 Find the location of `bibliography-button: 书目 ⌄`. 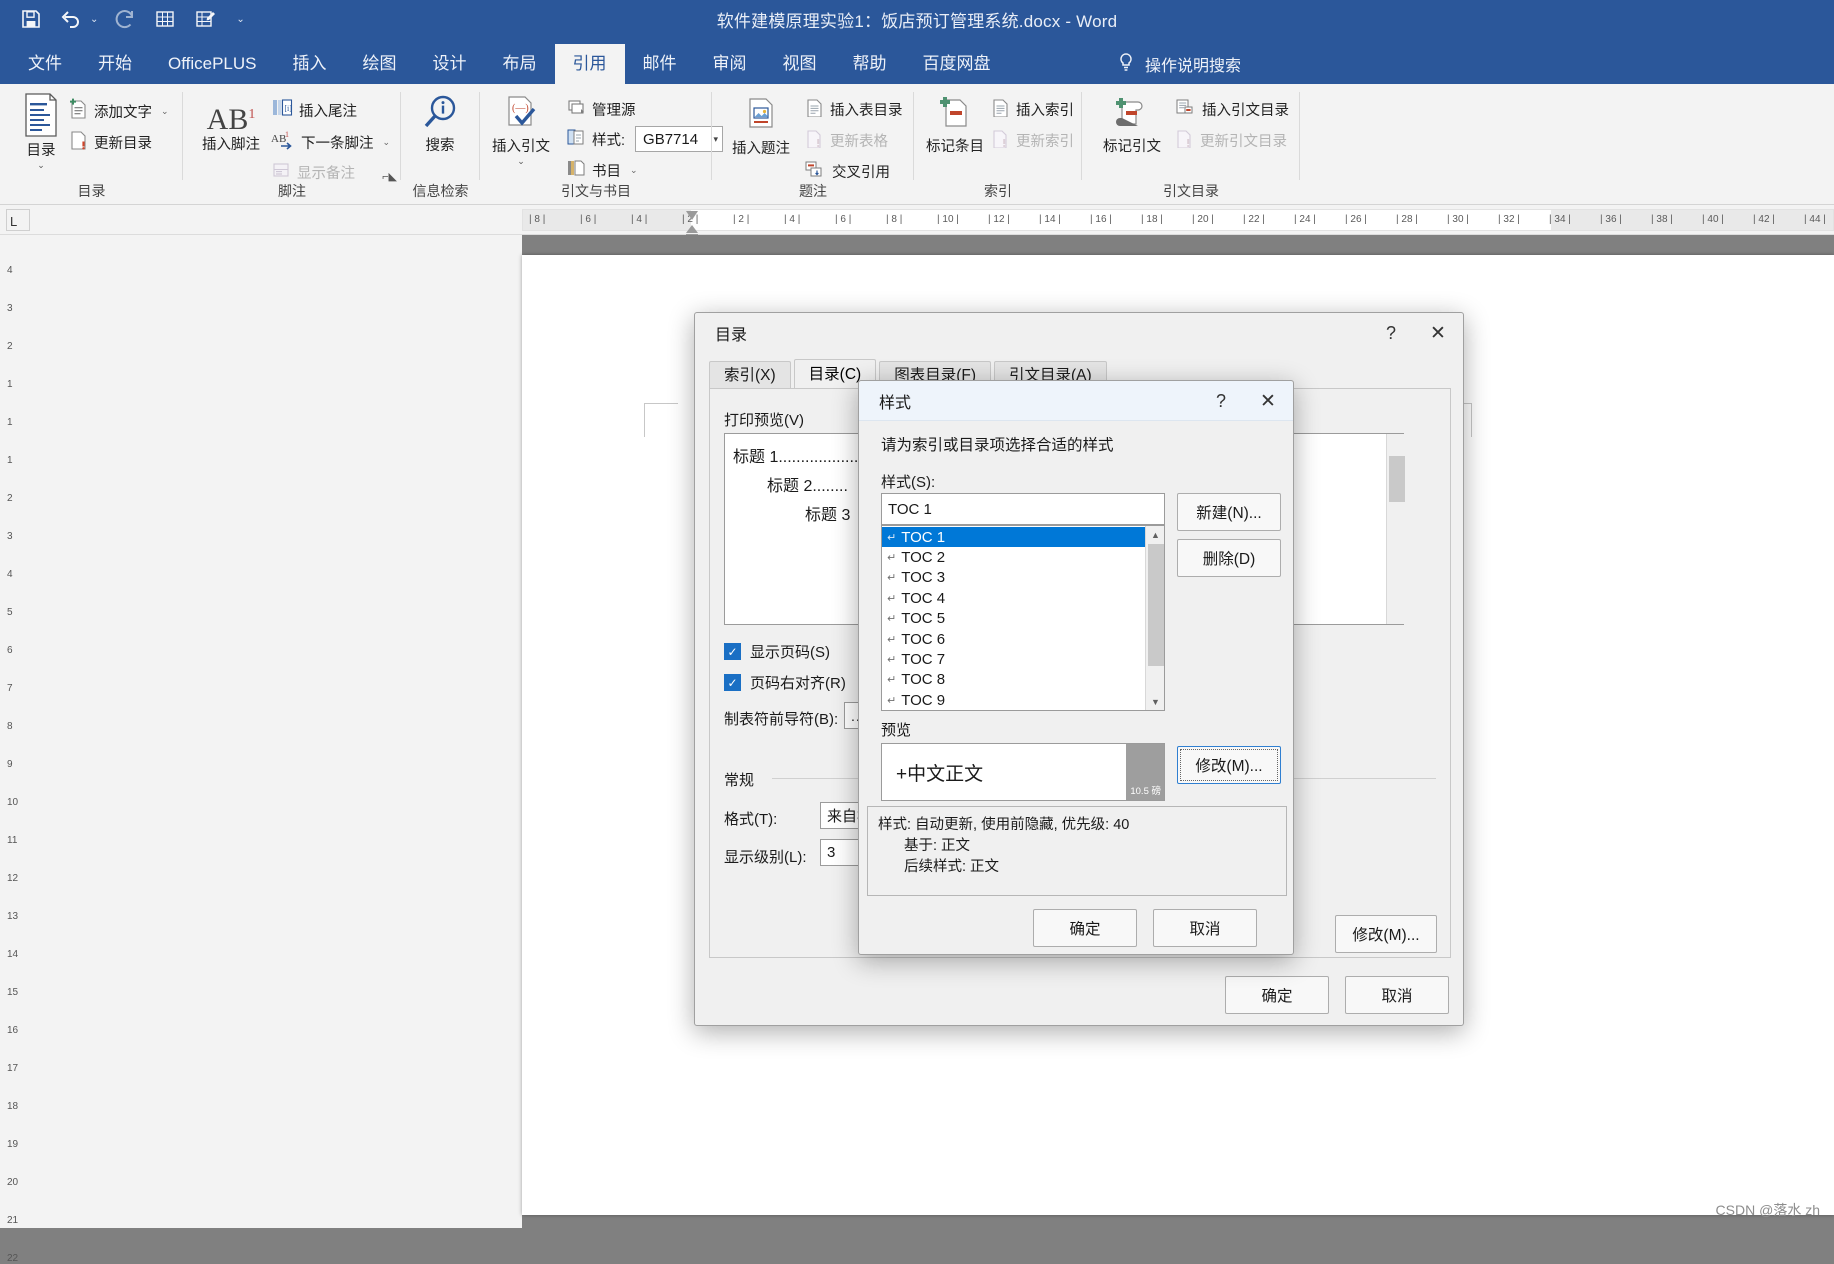

bibliography-button: 书目 ⌄ is located at coordinates (602, 170).